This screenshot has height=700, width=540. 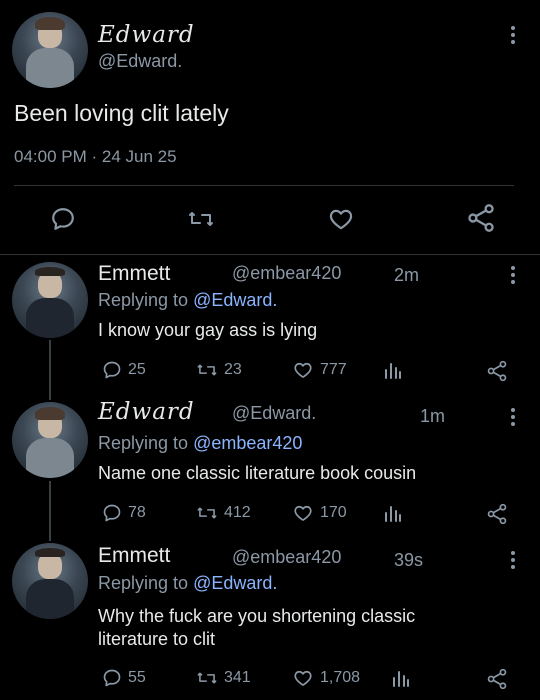 What do you see at coordinates (50, 156) in the screenshot?
I see `tweet-time: 04:00 PM` at bounding box center [50, 156].